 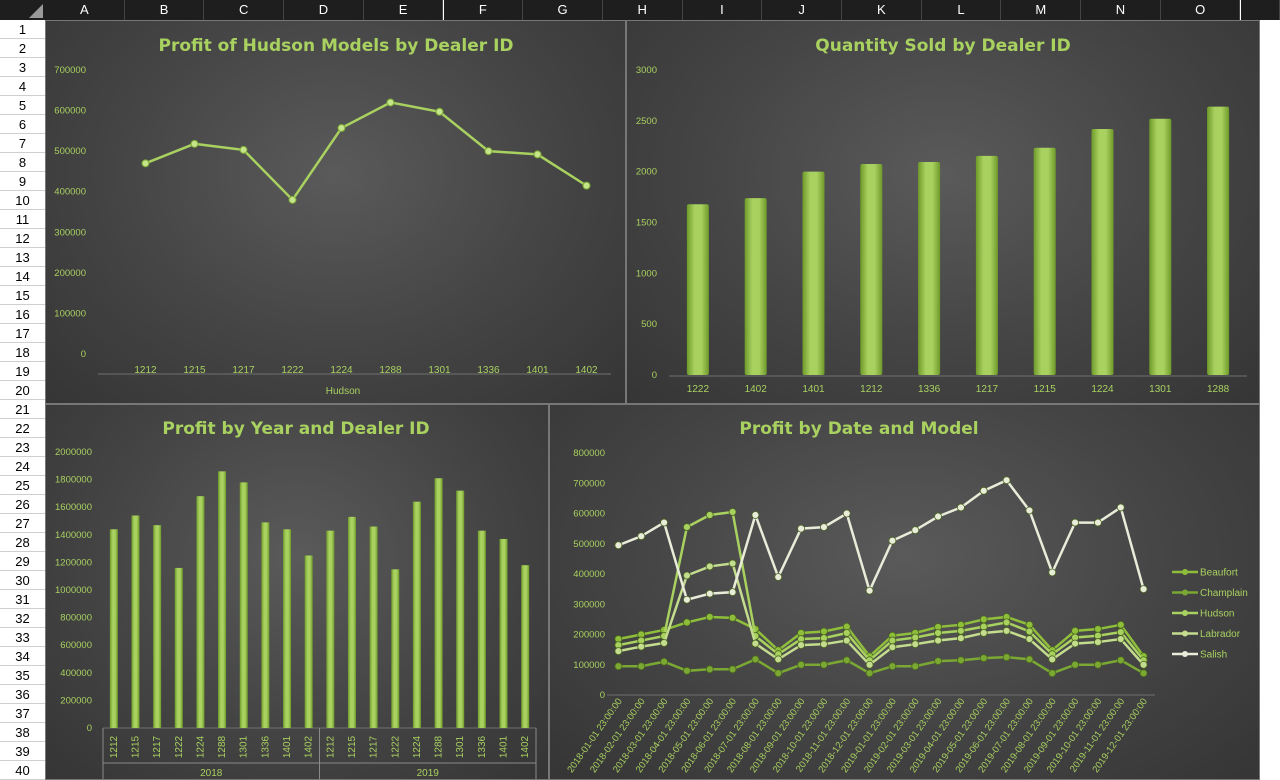 I want to click on y-tick-label: 100000, so click(x=70, y=313).